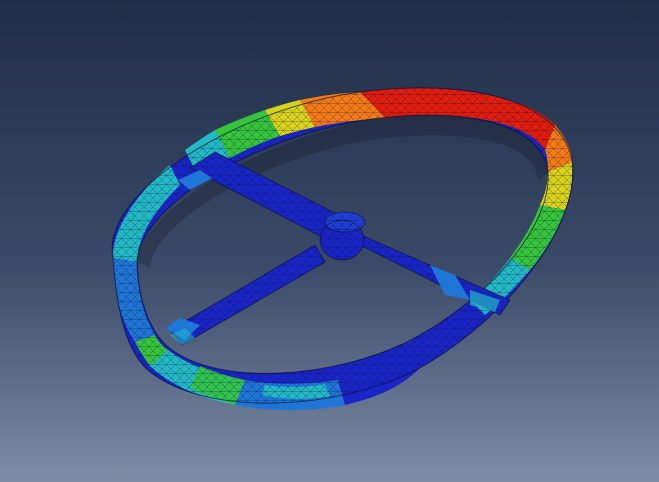 The image size is (659, 482). What do you see at coordinates (427, 271) in the screenshot?
I see `spoke-right` at bounding box center [427, 271].